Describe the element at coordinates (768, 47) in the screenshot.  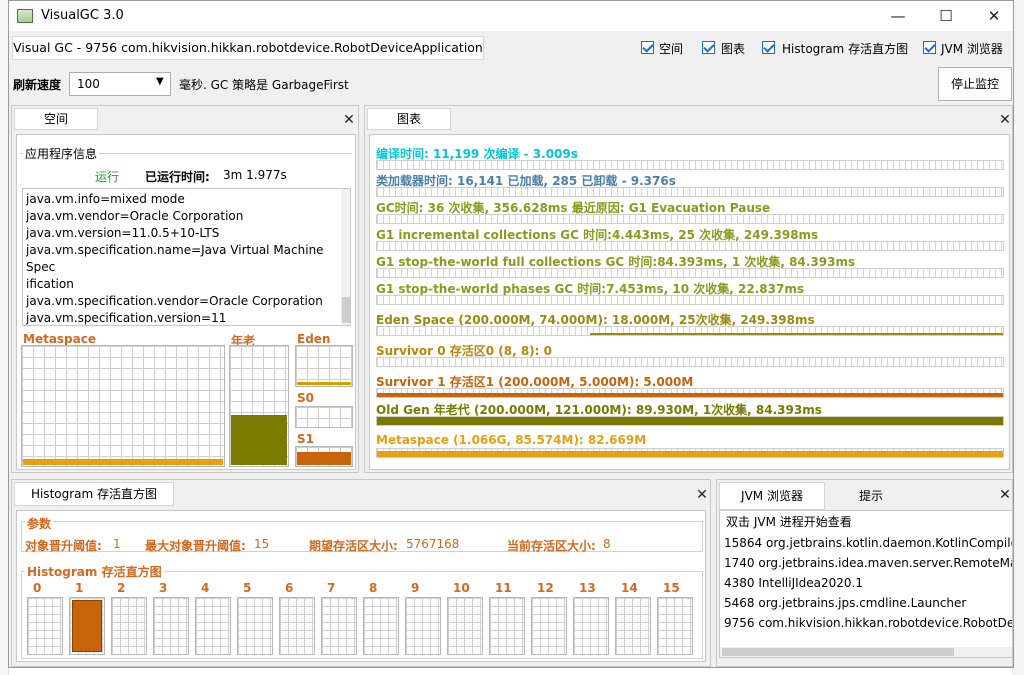
I see `checkbox-histogram` at that location.